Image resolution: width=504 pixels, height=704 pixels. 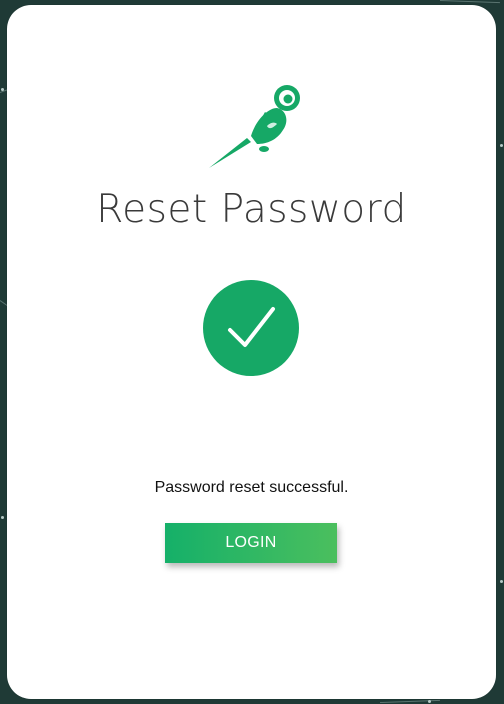 What do you see at coordinates (469, 2) in the screenshot?
I see `background-line` at bounding box center [469, 2].